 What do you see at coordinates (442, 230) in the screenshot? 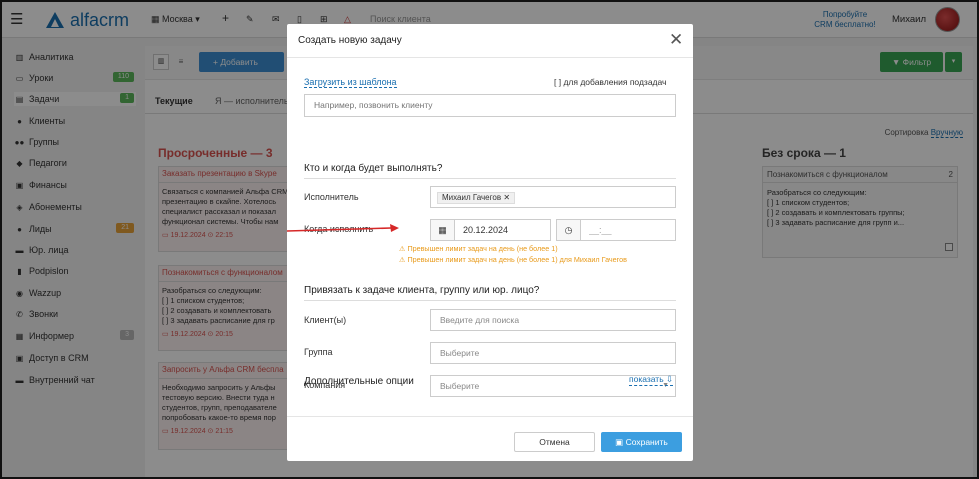
I see `calendar-icon: ▦` at bounding box center [442, 230].